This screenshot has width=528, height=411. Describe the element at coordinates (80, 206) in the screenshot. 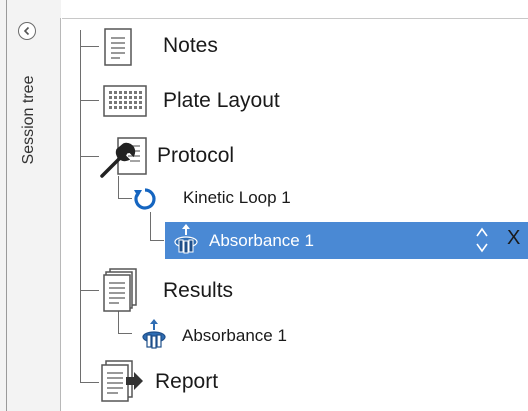

I see `tree-trunk-line` at that location.